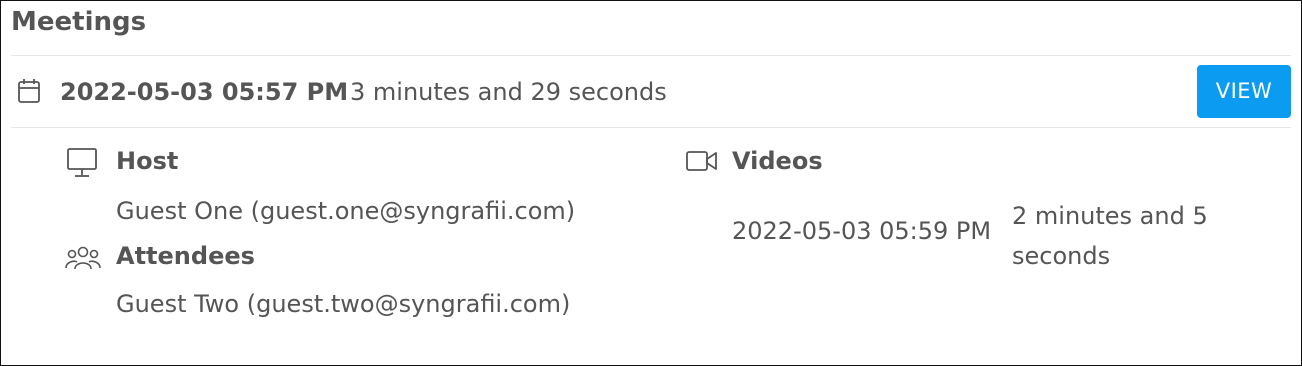  Describe the element at coordinates (185, 256) in the screenshot. I see `attendees-heading: Attendees` at that location.